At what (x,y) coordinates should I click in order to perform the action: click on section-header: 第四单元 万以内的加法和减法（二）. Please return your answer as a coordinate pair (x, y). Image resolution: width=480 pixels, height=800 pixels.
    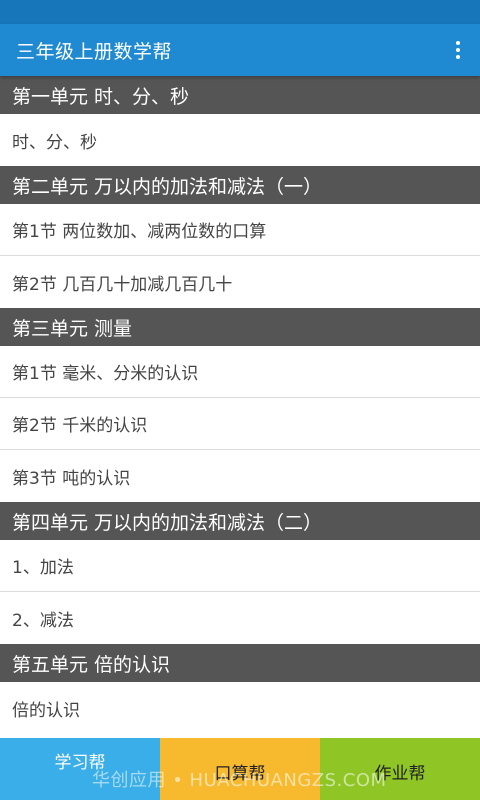
    Looking at the image, I should click on (240, 521).